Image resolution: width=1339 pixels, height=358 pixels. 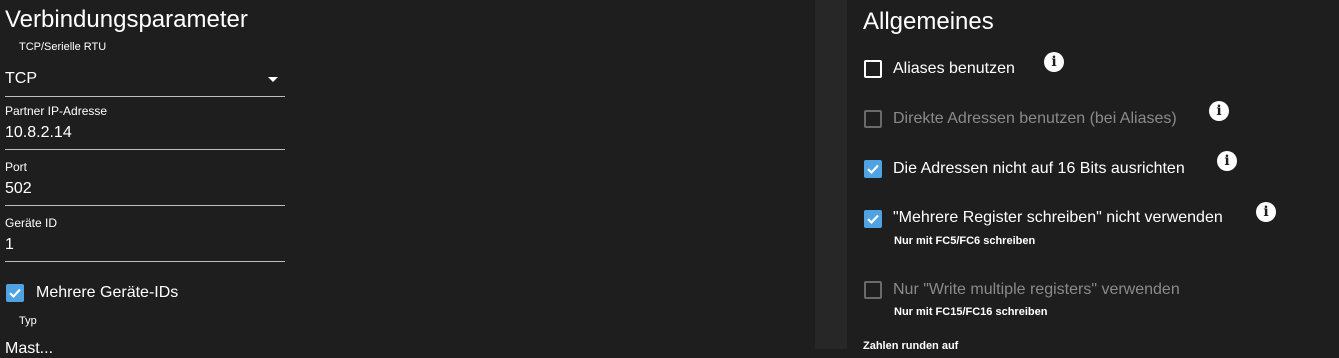 What do you see at coordinates (1035, 118) in the screenshot?
I see `direct-addresses-label: Direkte Adressen benutzen (bei Aliases)` at bounding box center [1035, 118].